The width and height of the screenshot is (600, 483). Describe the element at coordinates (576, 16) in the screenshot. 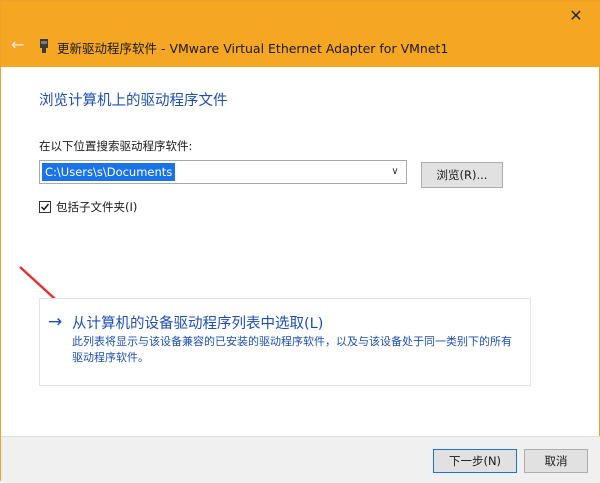

I see `close-icon: ✕` at that location.